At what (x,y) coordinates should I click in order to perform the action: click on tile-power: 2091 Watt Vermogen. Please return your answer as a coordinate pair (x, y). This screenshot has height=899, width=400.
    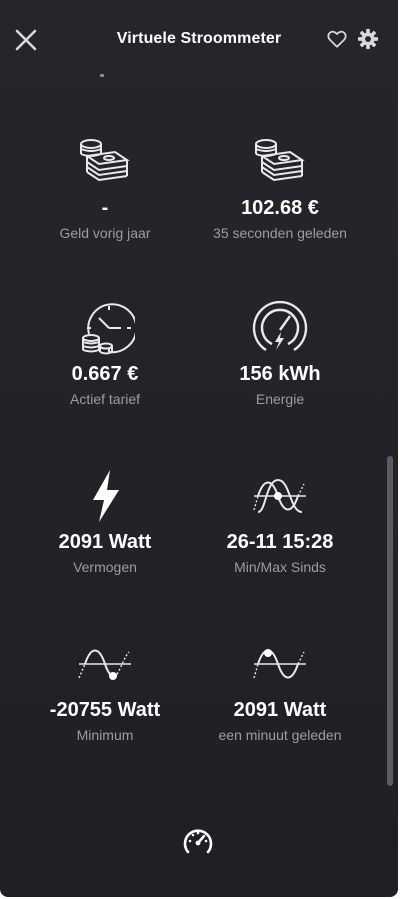
    Looking at the image, I should click on (105, 522).